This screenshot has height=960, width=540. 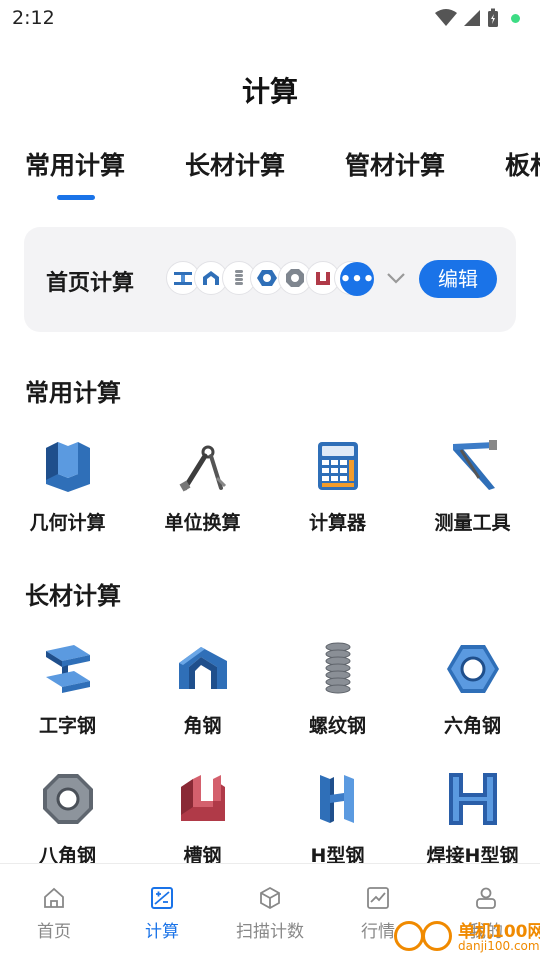 What do you see at coordinates (337, 493) in the screenshot?
I see `grid-item-calculator: 计算器` at bounding box center [337, 493].